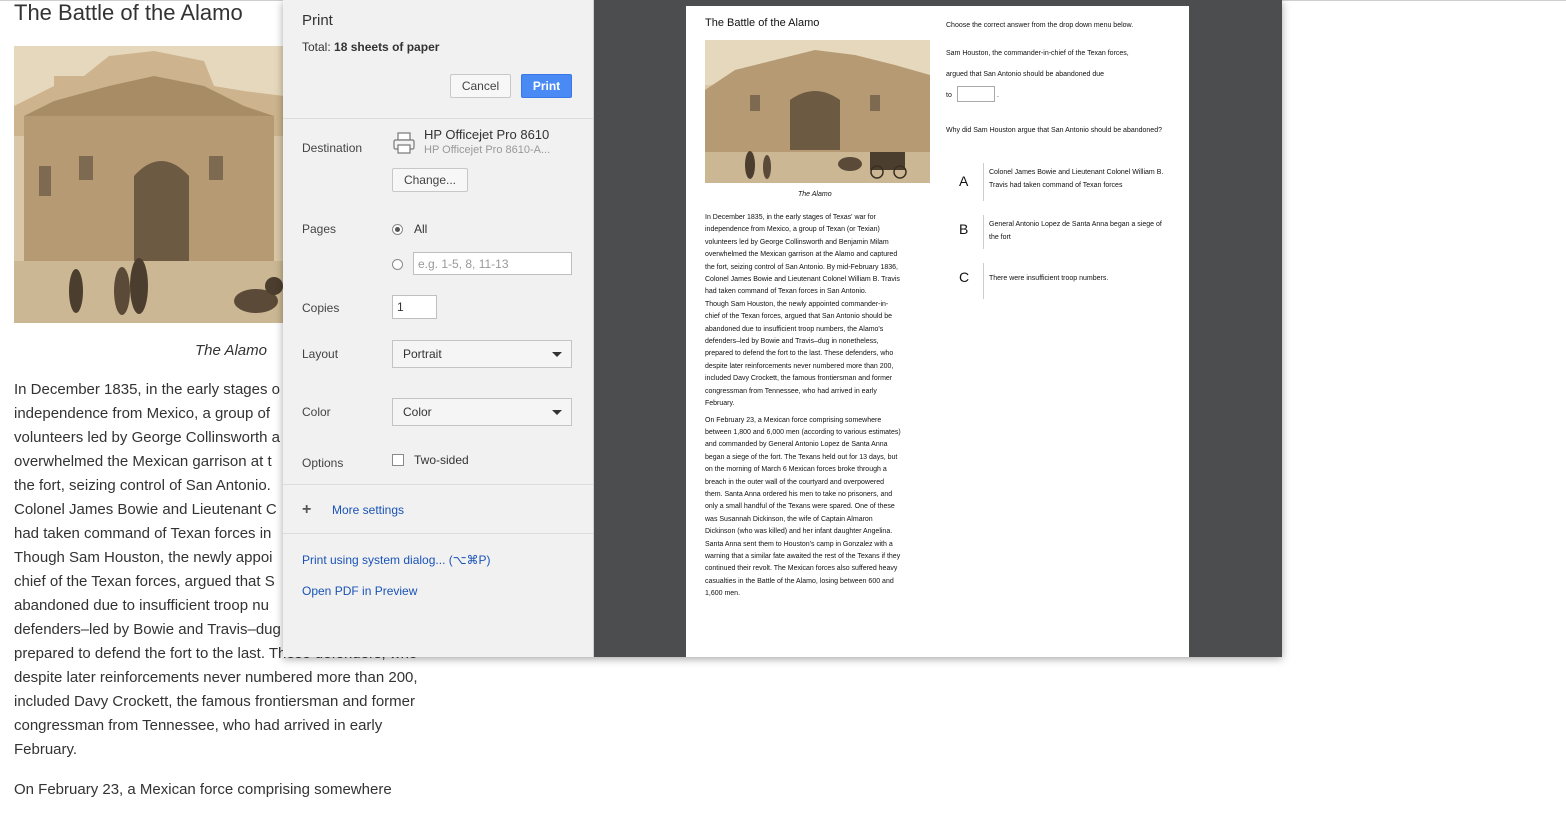 The width and height of the screenshot is (1566, 818). What do you see at coordinates (321, 308) in the screenshot?
I see `copies-label: Copies` at bounding box center [321, 308].